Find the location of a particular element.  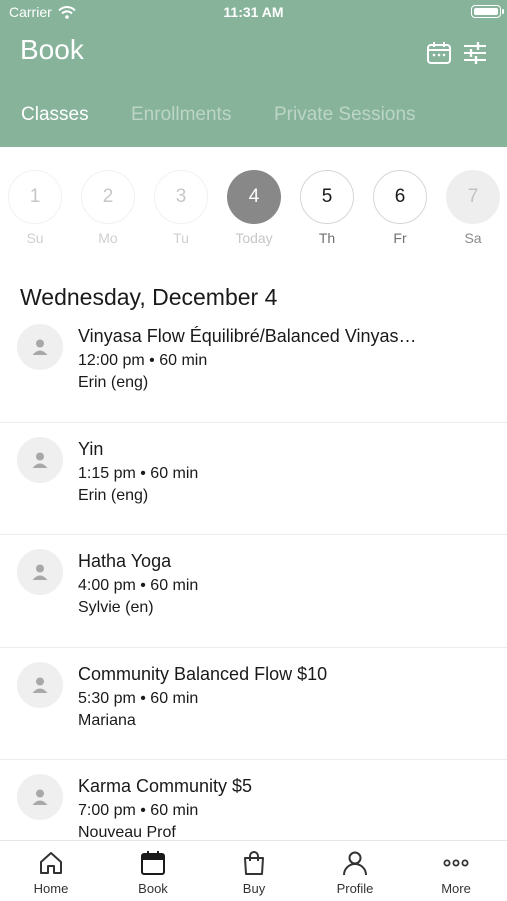

day-today: 4 Today is located at coordinates (254, 208).